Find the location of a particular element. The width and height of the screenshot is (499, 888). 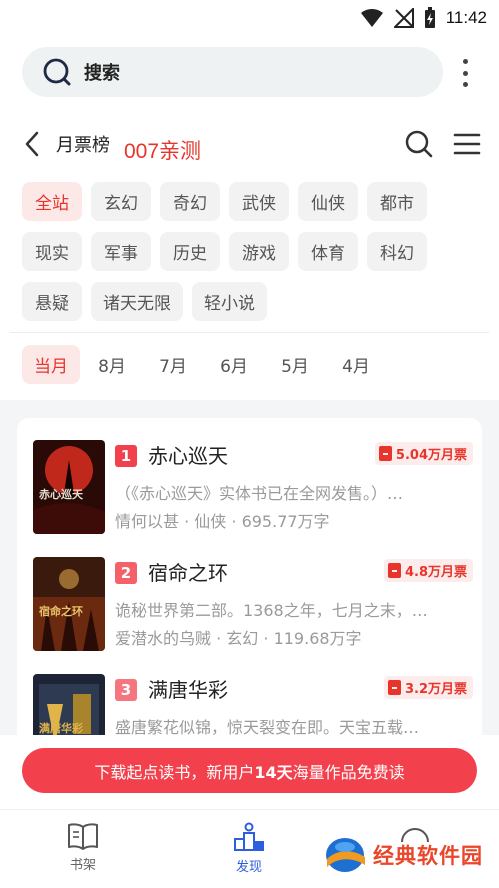

monthly-votes-badge: 5.04万月票 is located at coordinates (423, 453).